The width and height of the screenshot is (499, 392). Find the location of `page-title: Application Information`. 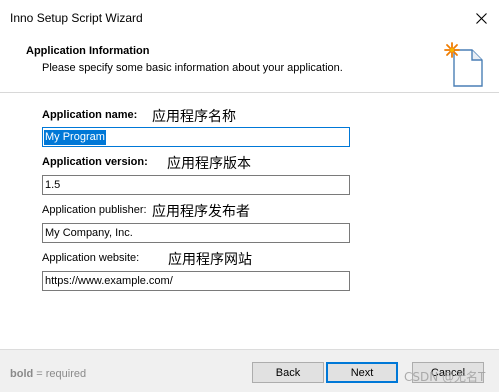

page-title: Application Information is located at coordinates (88, 51).